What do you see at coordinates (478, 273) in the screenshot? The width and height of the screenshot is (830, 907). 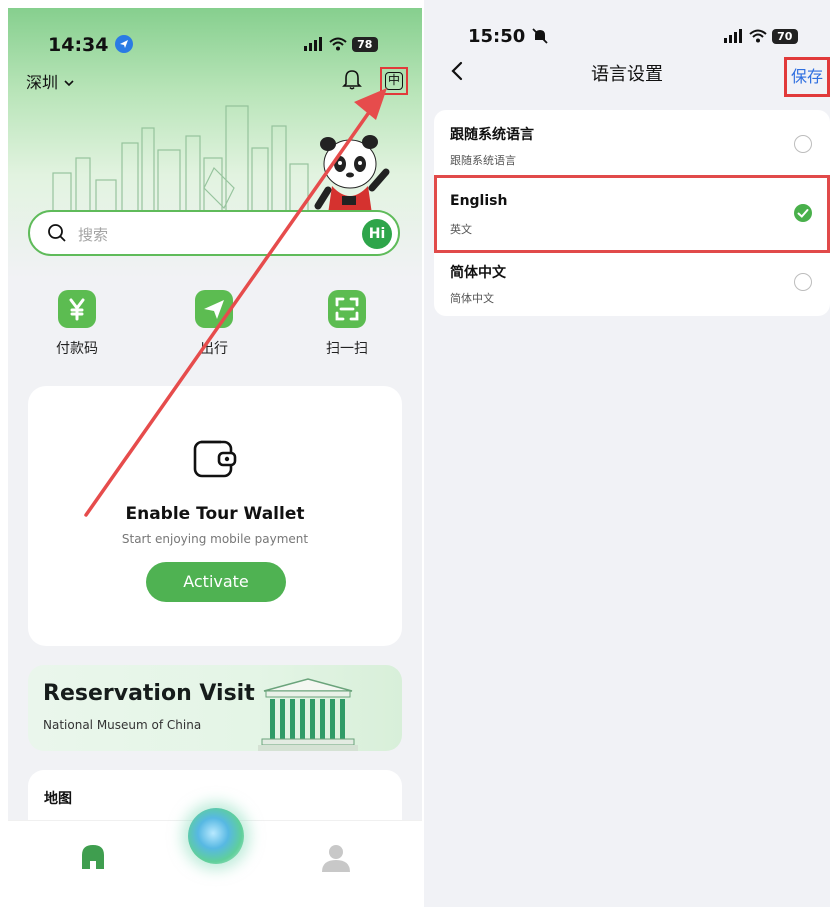 I see `option-name: 简体中文` at bounding box center [478, 273].